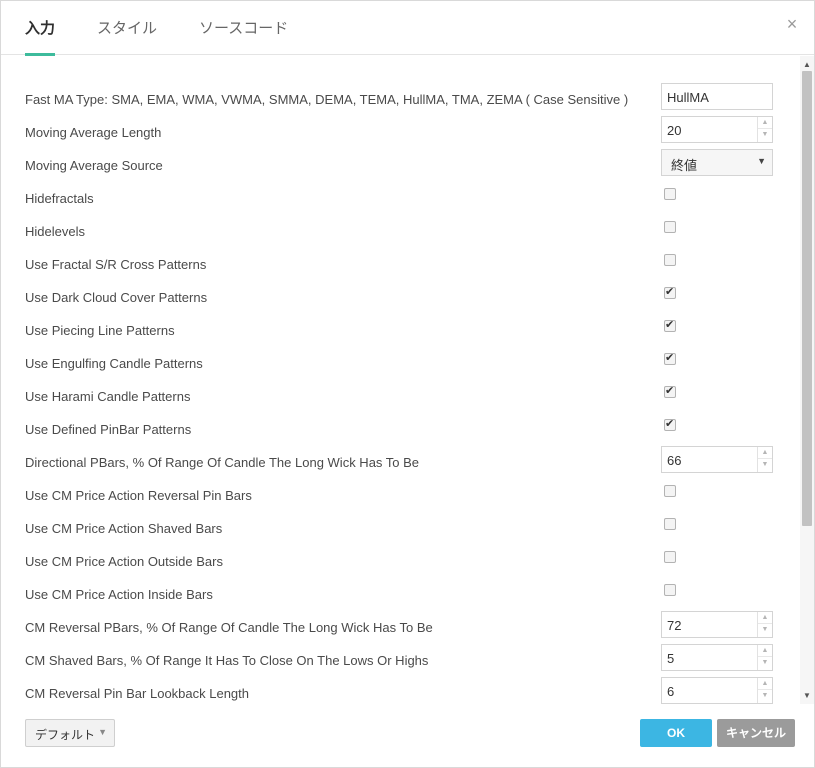 The width and height of the screenshot is (815, 768). What do you see at coordinates (674, 625) in the screenshot?
I see `number-value: 72` at bounding box center [674, 625].